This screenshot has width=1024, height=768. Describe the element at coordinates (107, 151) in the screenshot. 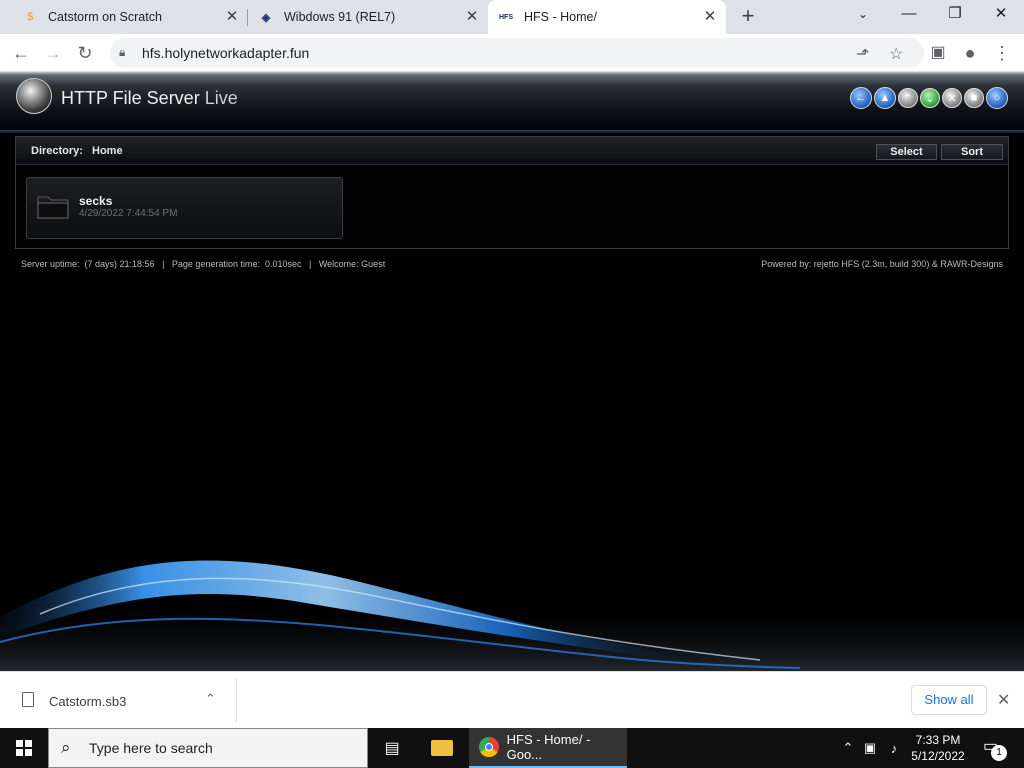

I see `directory-value: Home` at that location.